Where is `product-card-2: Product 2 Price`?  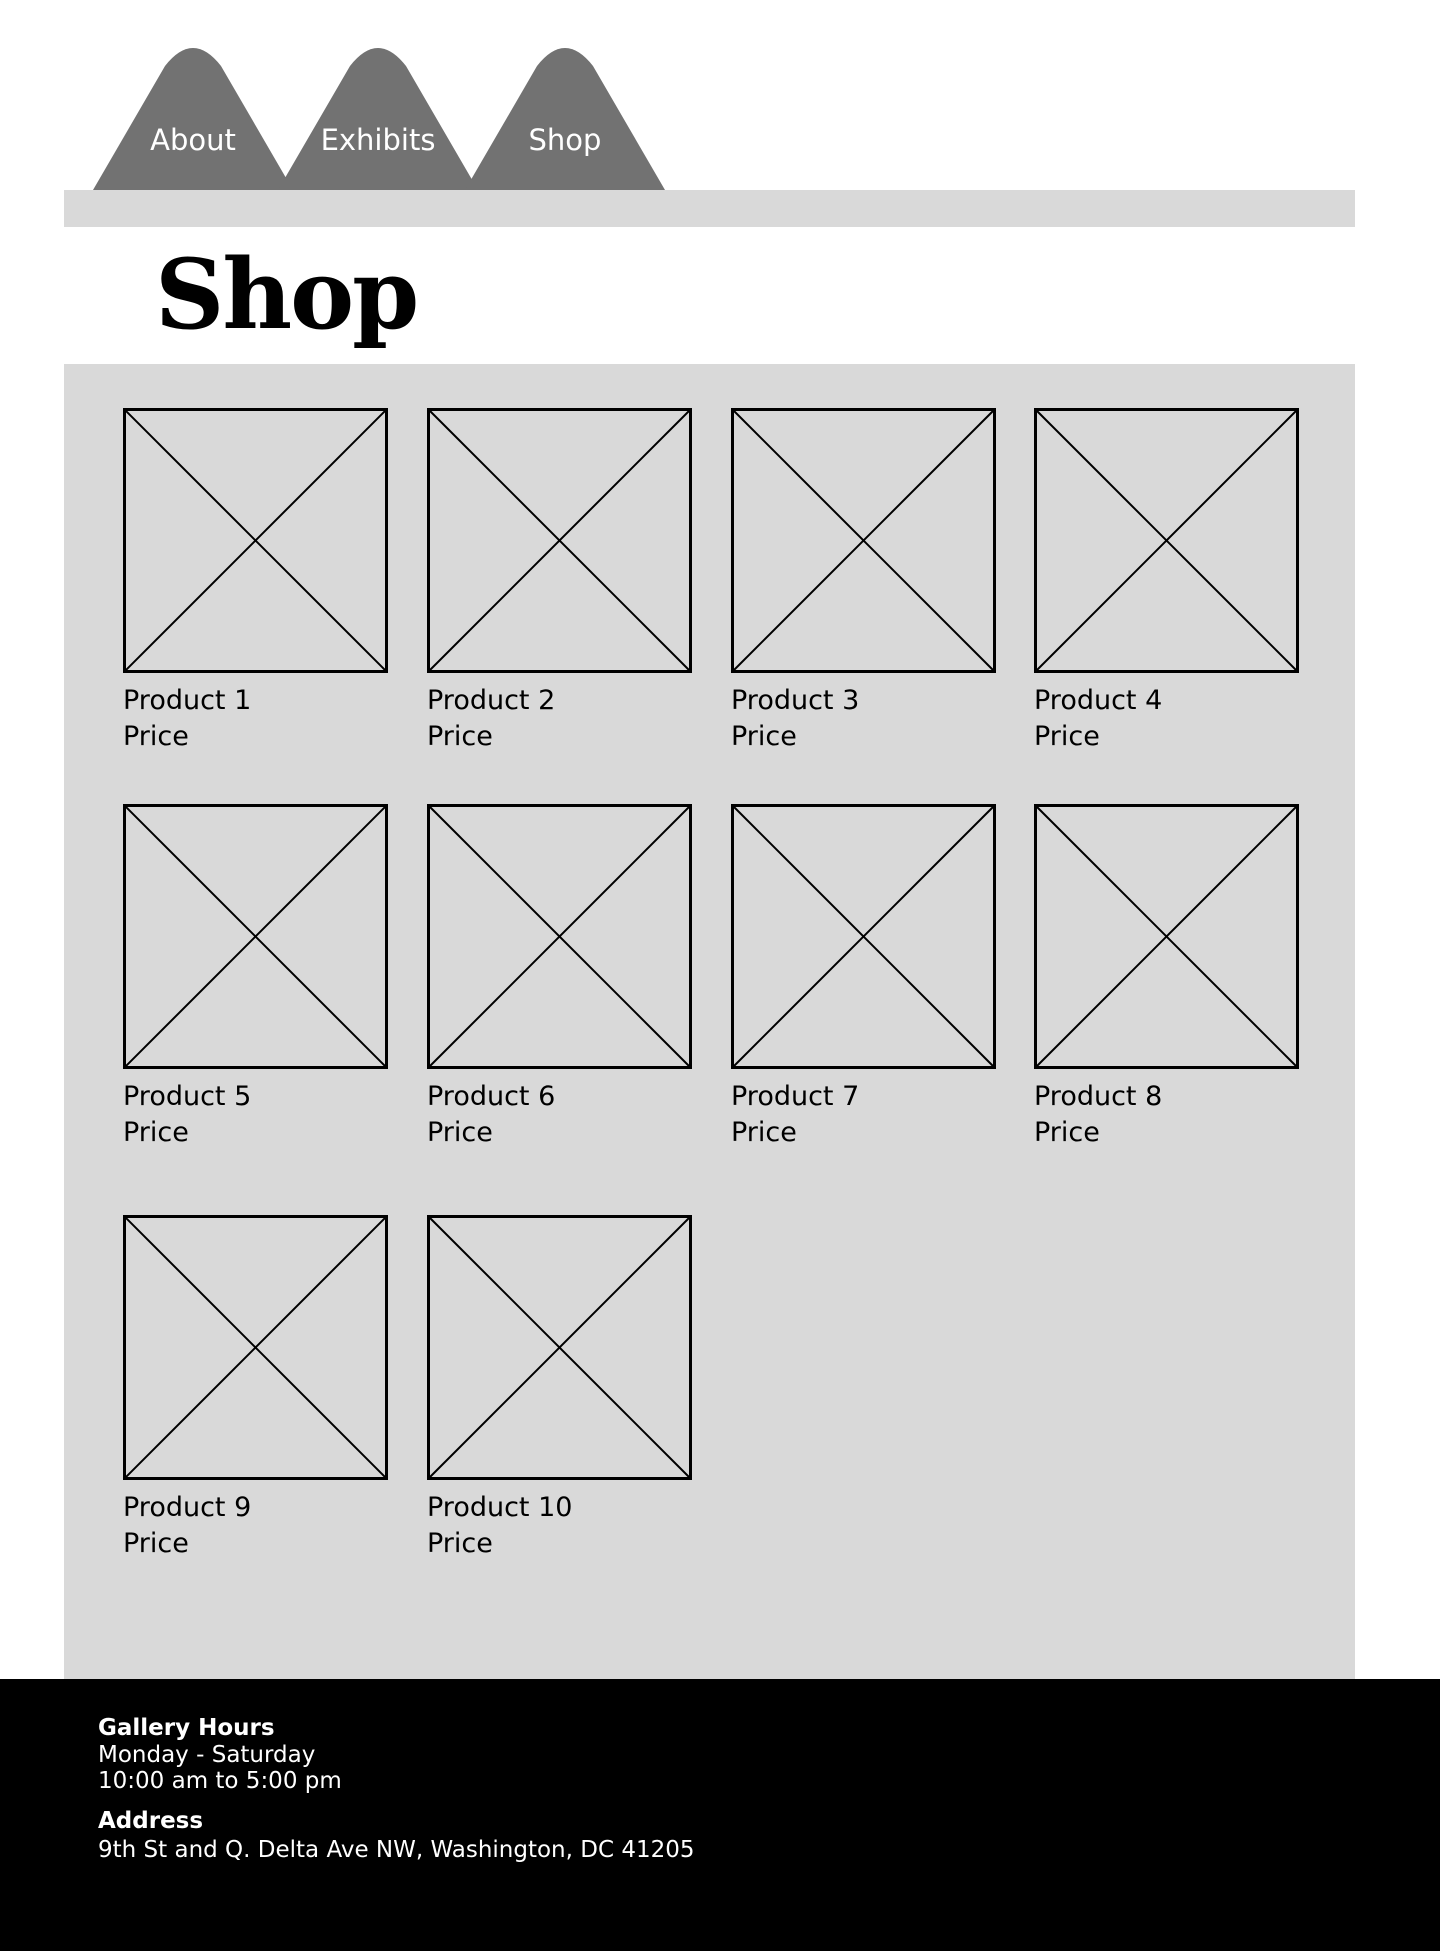
product-card-2: Product 2 Price is located at coordinates (559, 588).